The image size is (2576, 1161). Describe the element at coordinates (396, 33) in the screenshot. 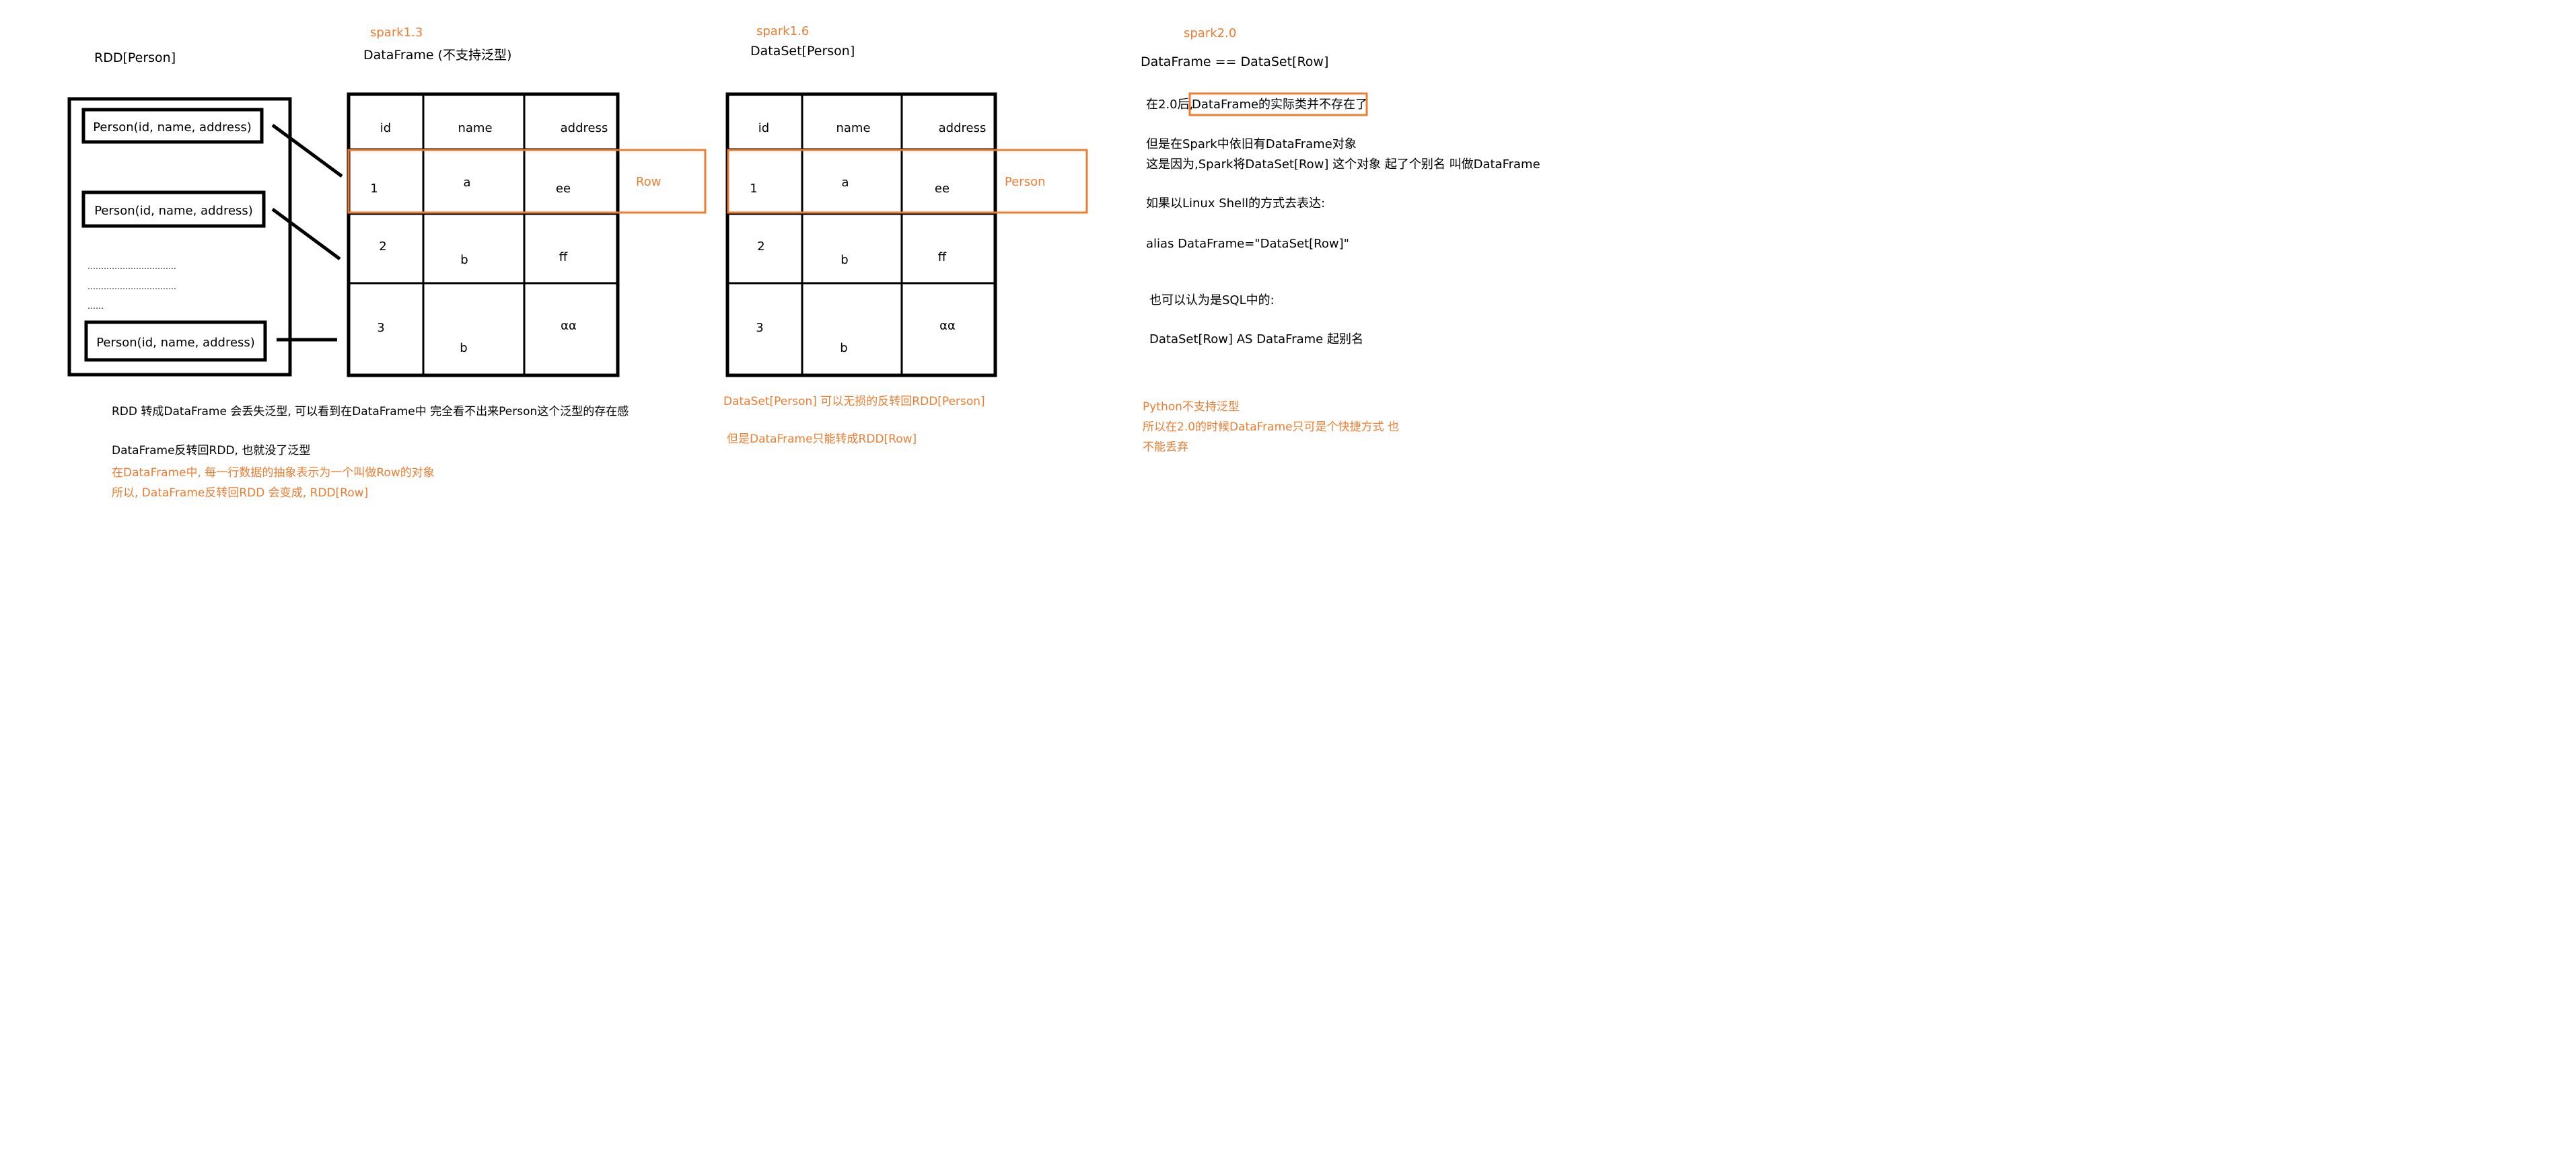

I see `spark13-version-label: spark1.3` at that location.